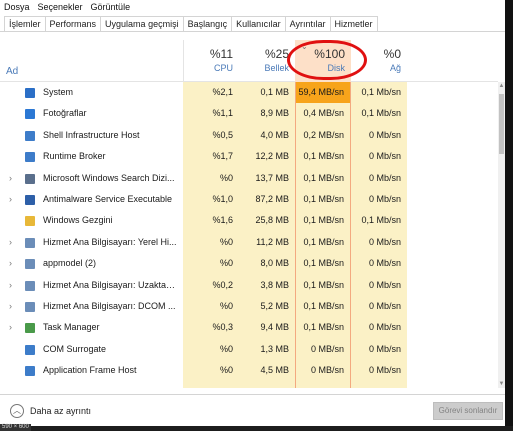  I want to click on menu-options: Seçenekler, so click(60, 7).